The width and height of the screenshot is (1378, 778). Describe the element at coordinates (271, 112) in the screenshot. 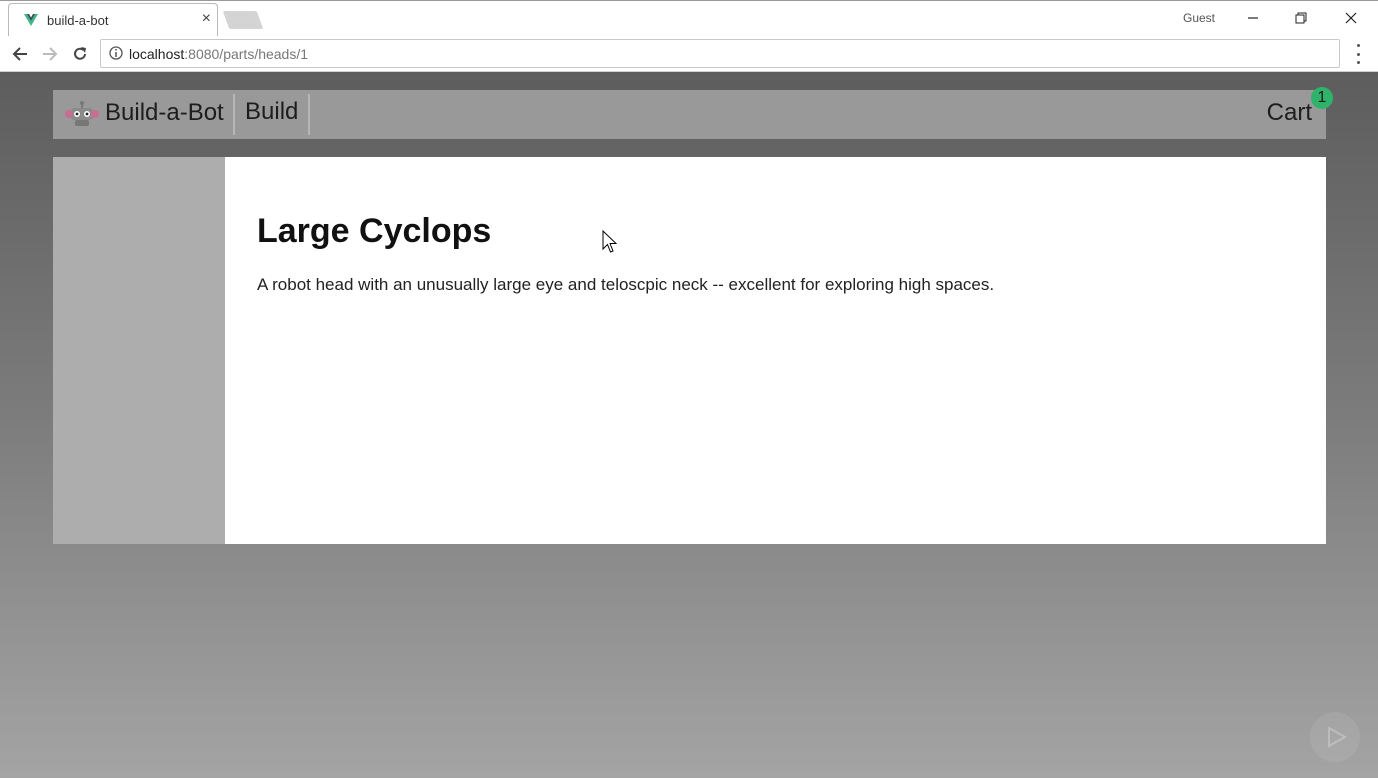

I see `nav-build-link: Build` at that location.